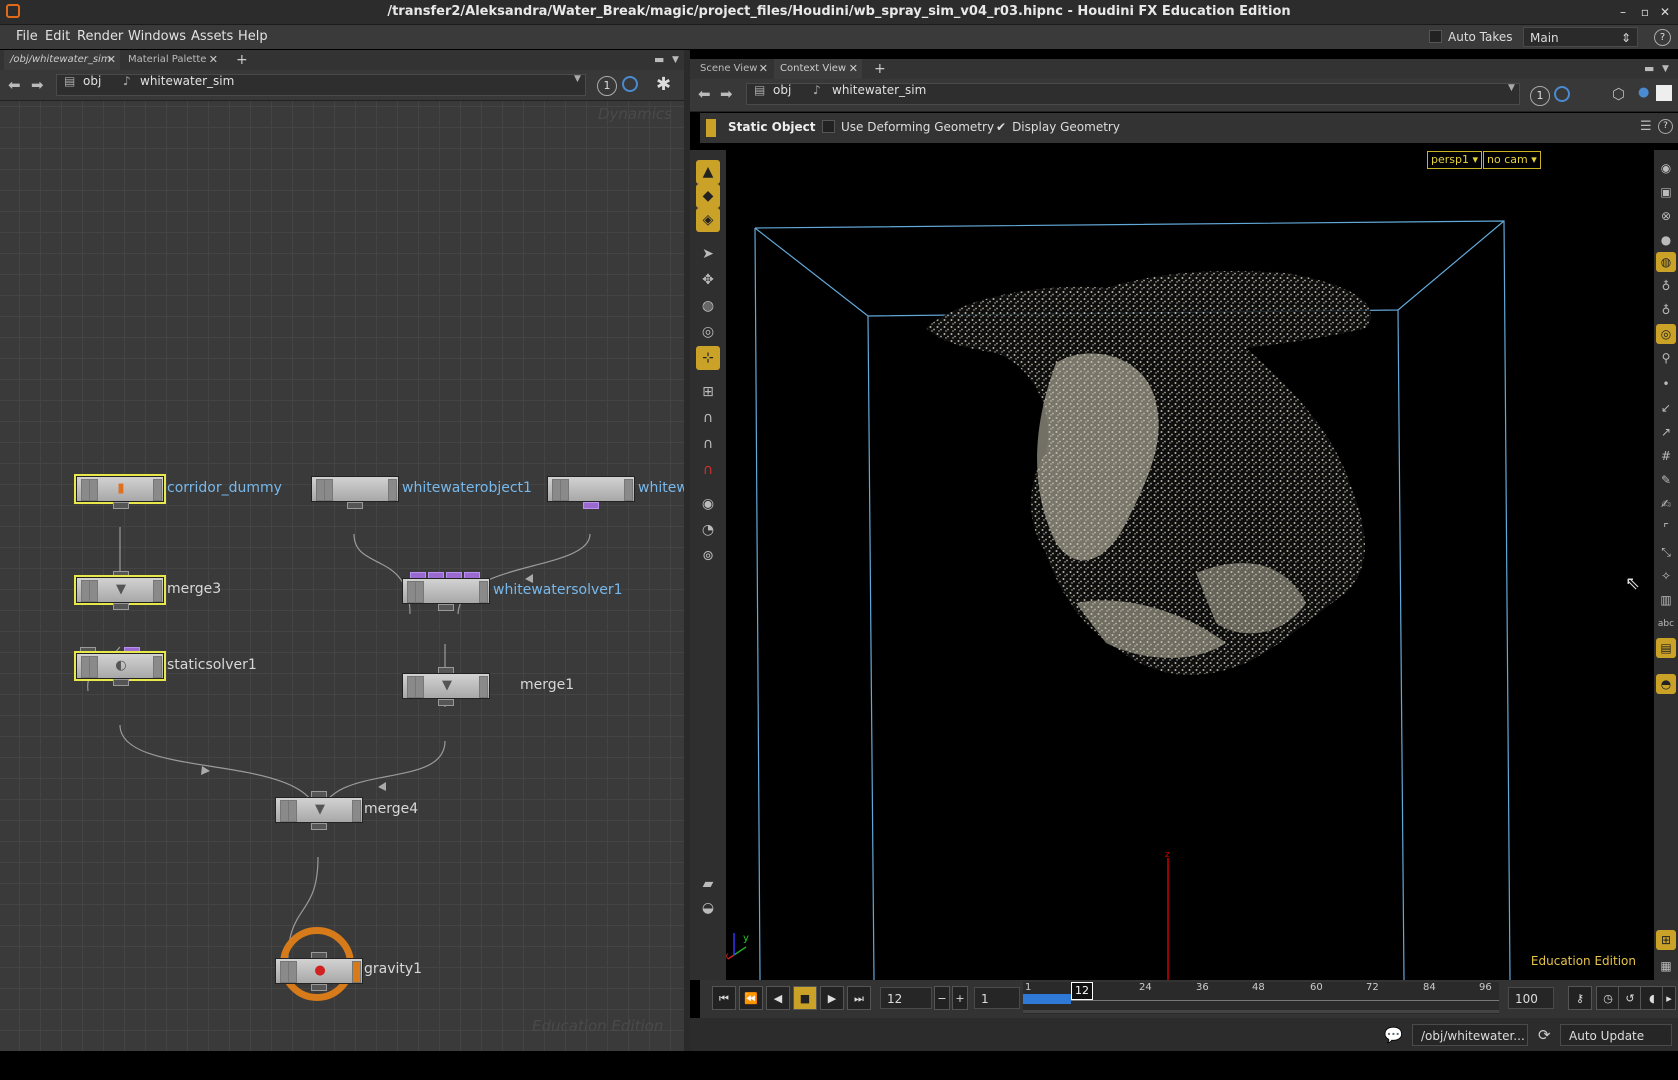 Image resolution: width=1678 pixels, height=1080 pixels. Describe the element at coordinates (1666, 262) in the screenshot. I see `headlight-icon: ◍` at that location.